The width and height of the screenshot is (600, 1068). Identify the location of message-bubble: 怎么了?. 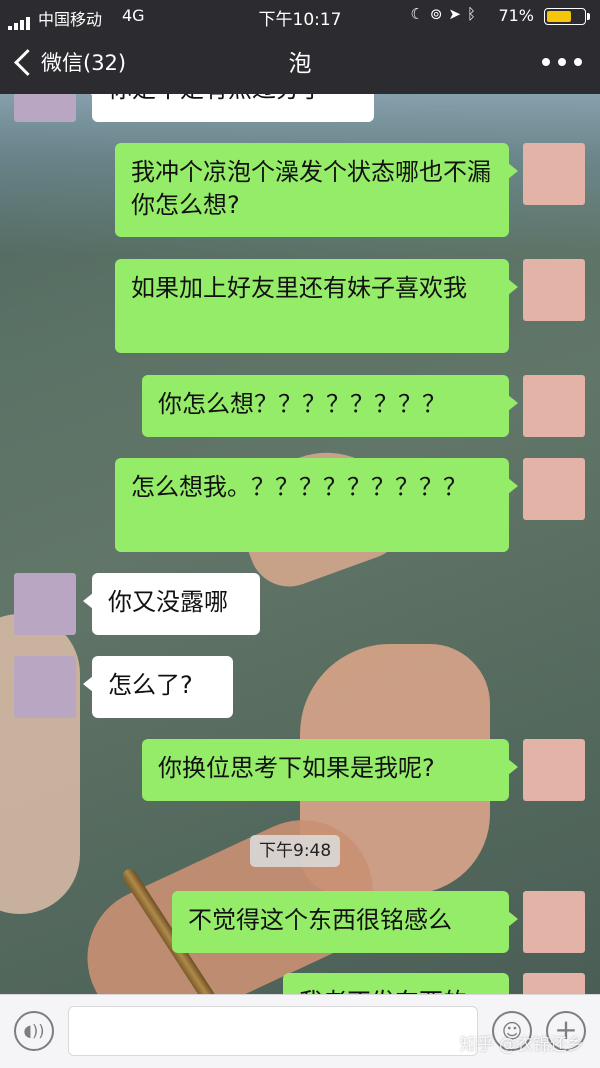
(158, 687).